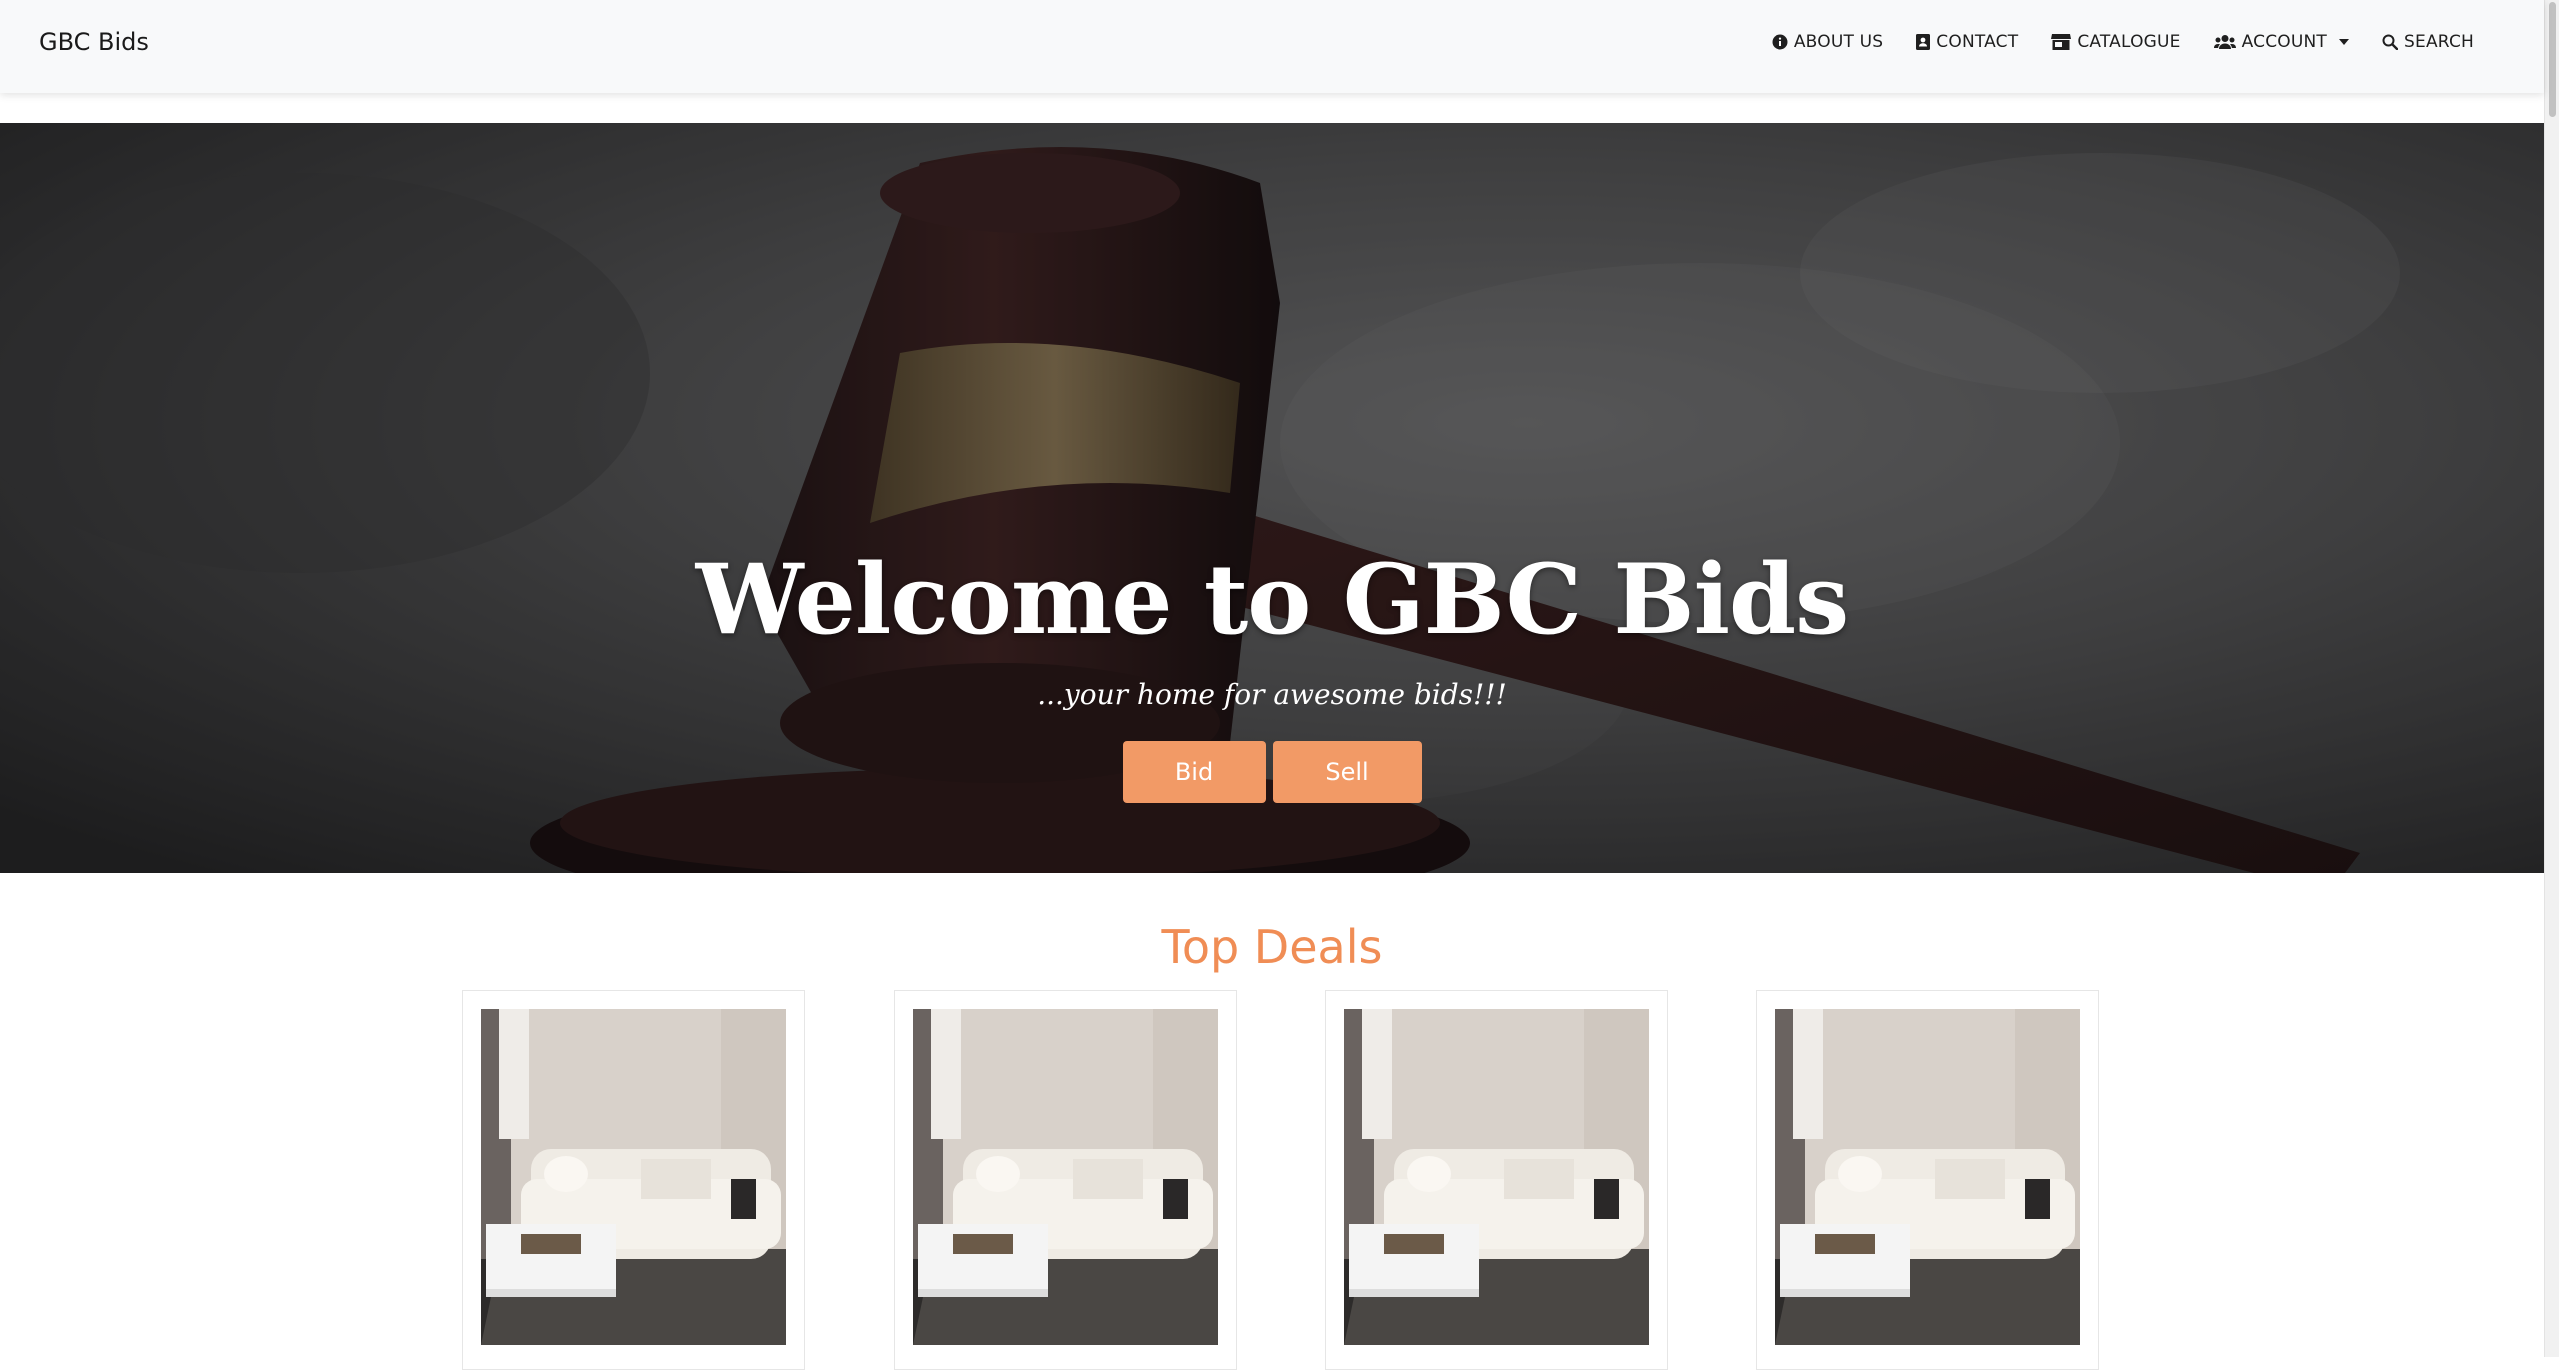 The width and height of the screenshot is (2559, 1370). What do you see at coordinates (1780, 42) in the screenshot?
I see `info-circle-icon` at bounding box center [1780, 42].